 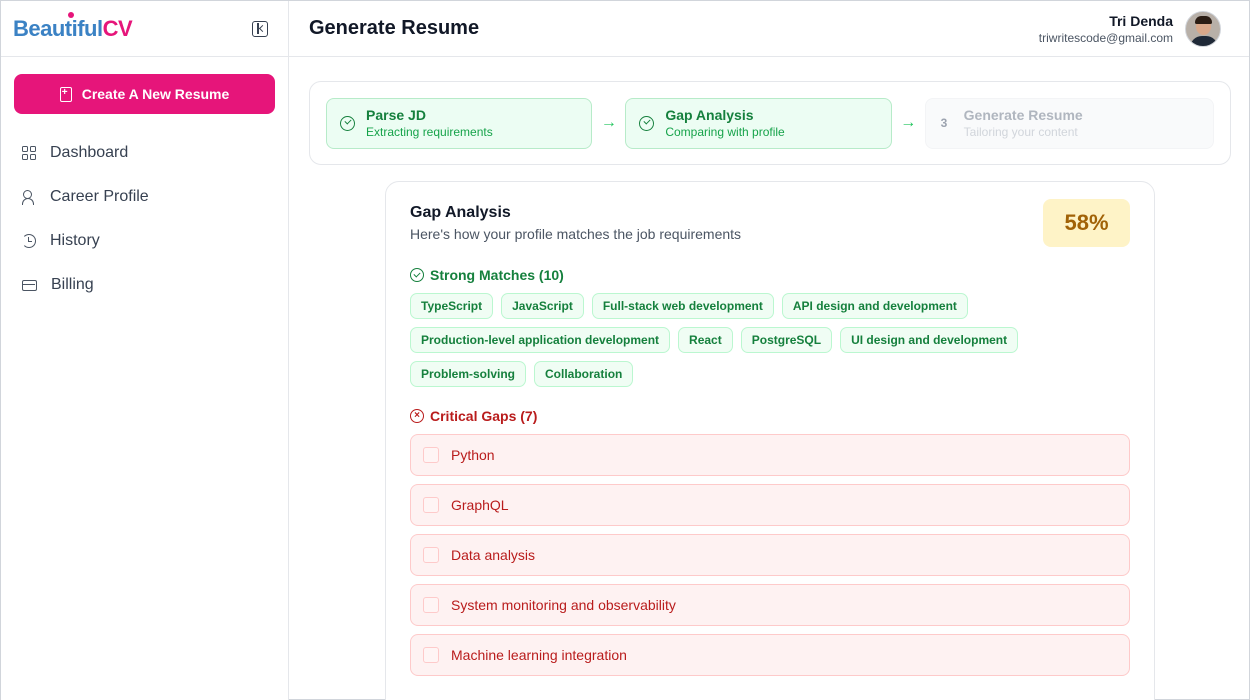 I want to click on match-tag: UI design and development, so click(x=929, y=340).